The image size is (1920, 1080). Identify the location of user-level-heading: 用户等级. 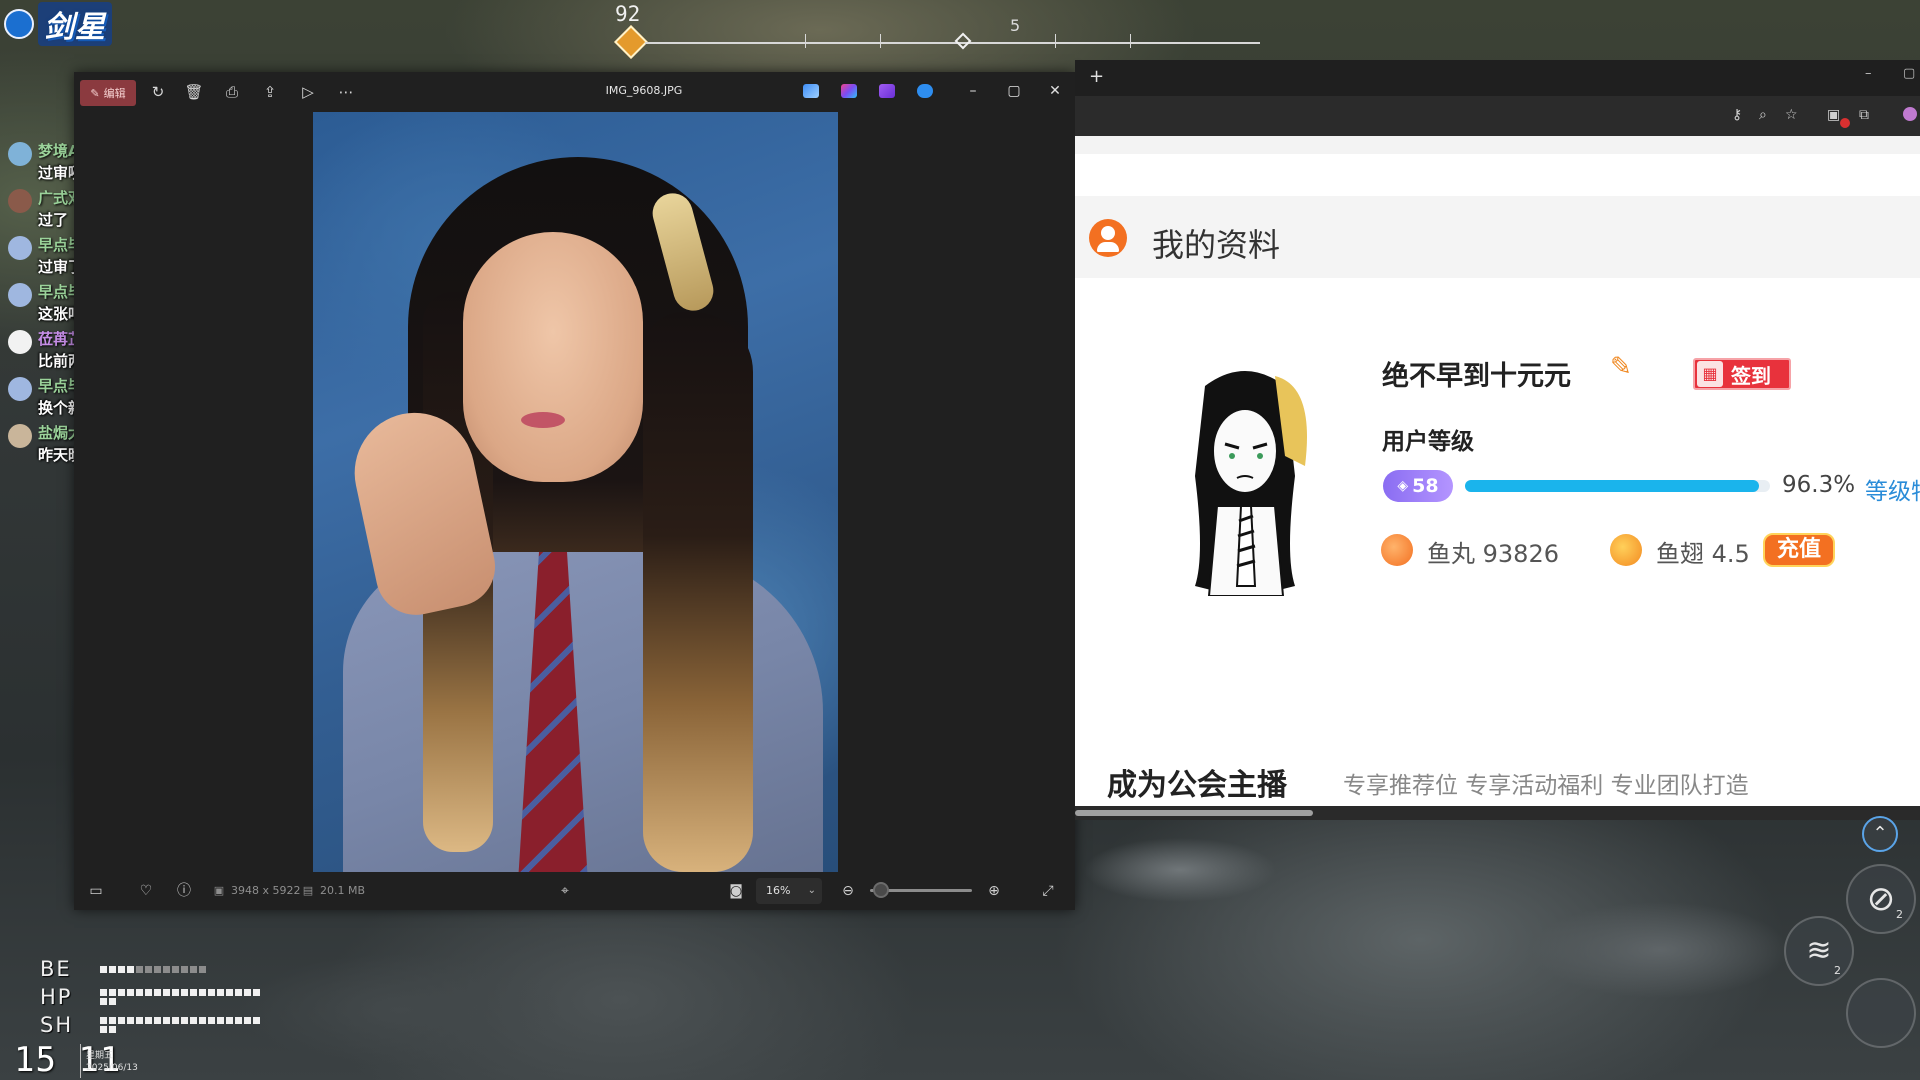
(1428, 442).